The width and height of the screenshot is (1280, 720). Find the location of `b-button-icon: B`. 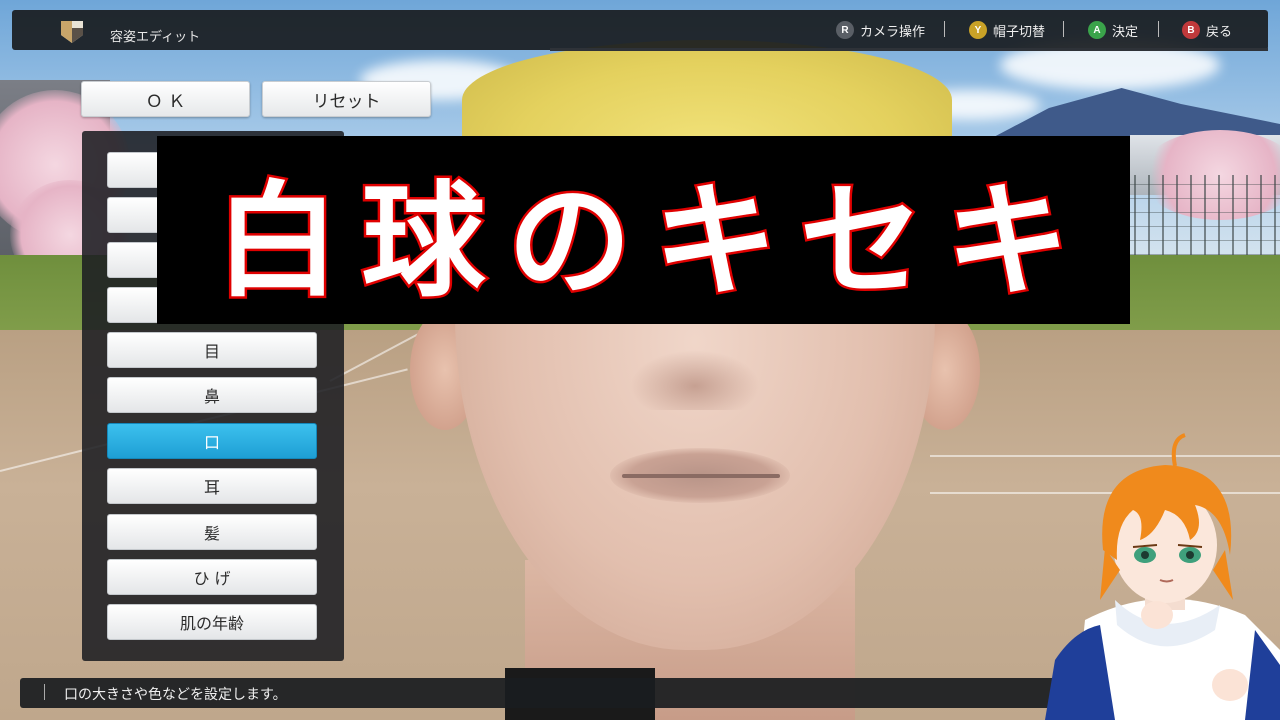

b-button-icon: B is located at coordinates (1191, 30).